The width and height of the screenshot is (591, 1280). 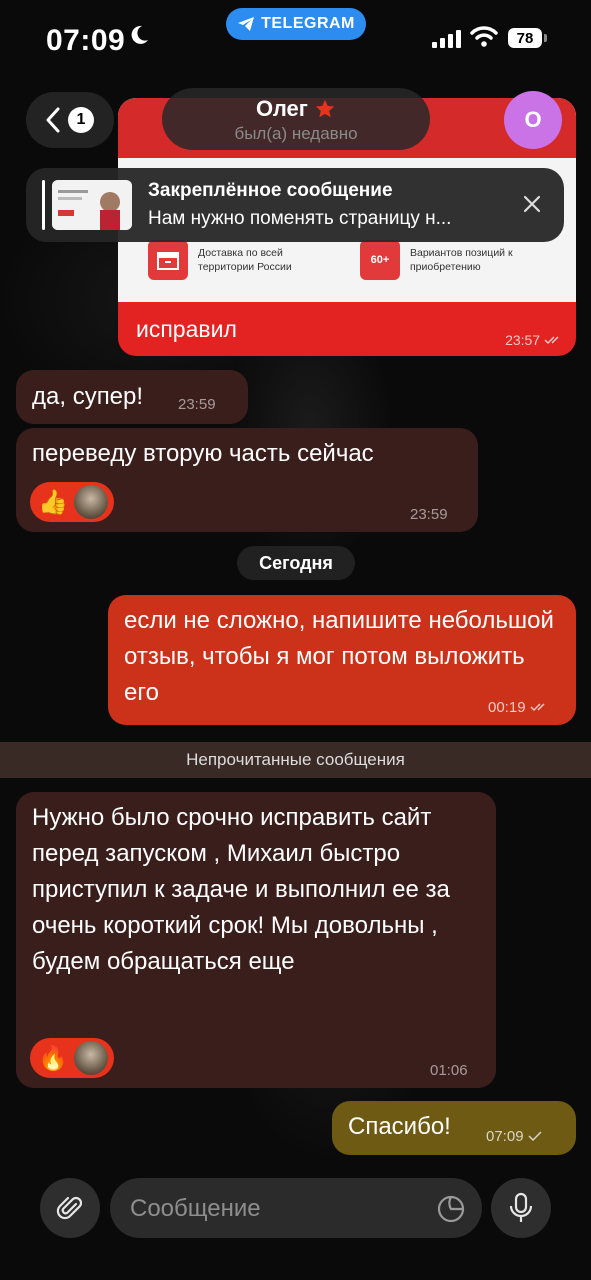 I want to click on check-icon, so click(x=535, y=1136).